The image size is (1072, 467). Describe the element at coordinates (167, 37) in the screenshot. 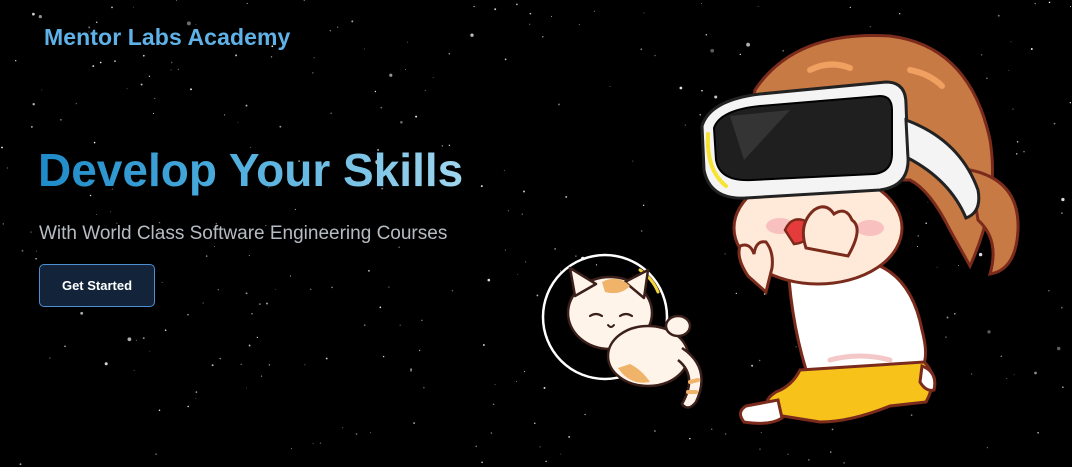

I see `brand-logo-link: Mentor Labs Academy` at that location.